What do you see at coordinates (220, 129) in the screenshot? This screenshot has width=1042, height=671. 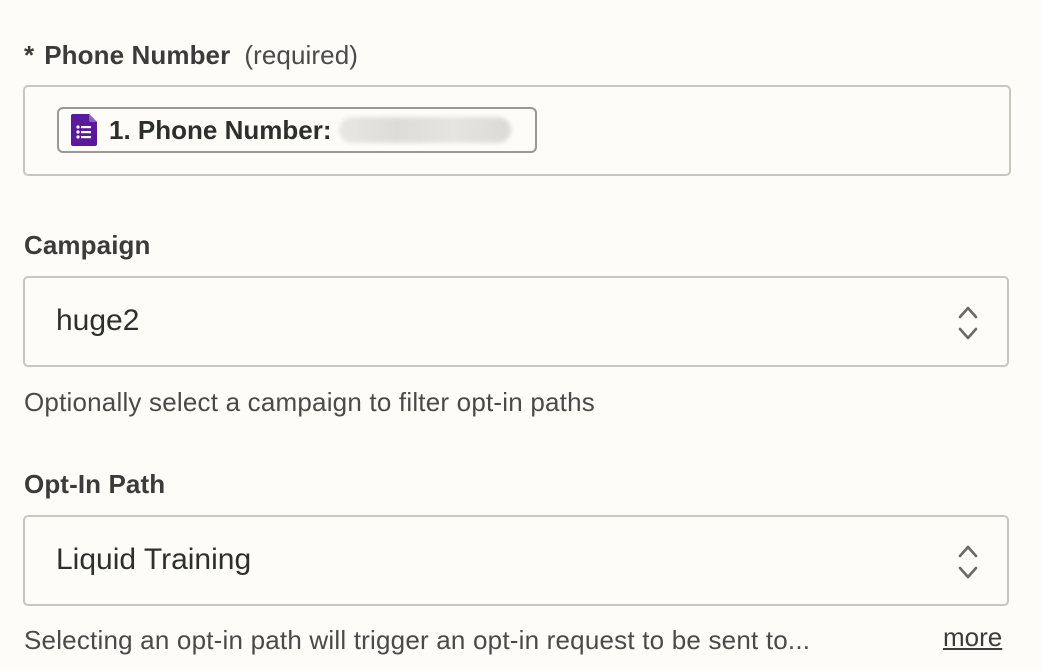 I see `mapped-field-text: 1. Phone Number:` at bounding box center [220, 129].